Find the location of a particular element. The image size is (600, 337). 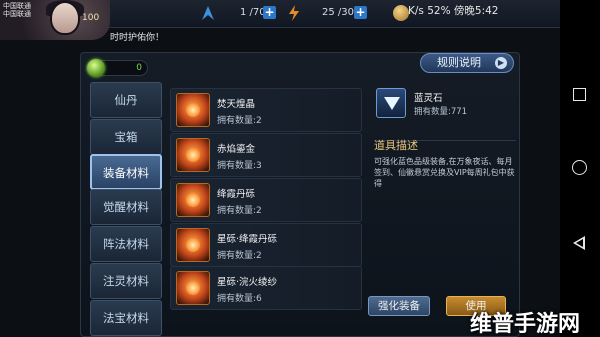

currency-value: 0 is located at coordinates (139, 68).